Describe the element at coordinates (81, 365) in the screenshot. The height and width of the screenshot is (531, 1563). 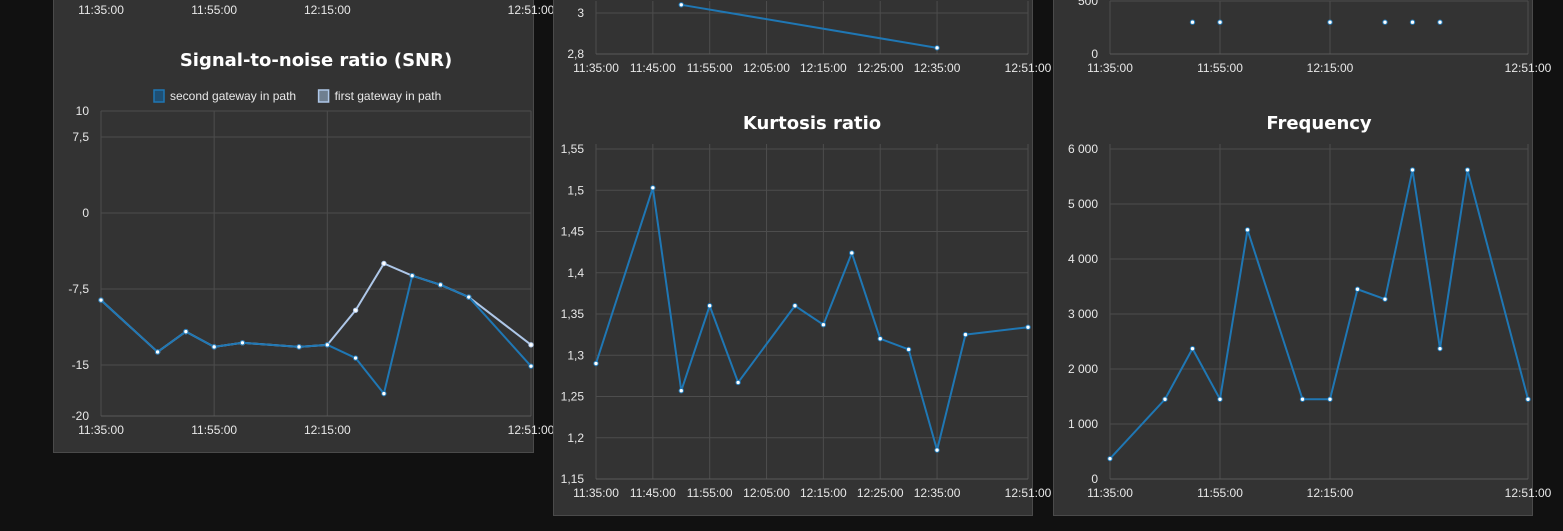
I see `y-tick-label: -15` at that location.